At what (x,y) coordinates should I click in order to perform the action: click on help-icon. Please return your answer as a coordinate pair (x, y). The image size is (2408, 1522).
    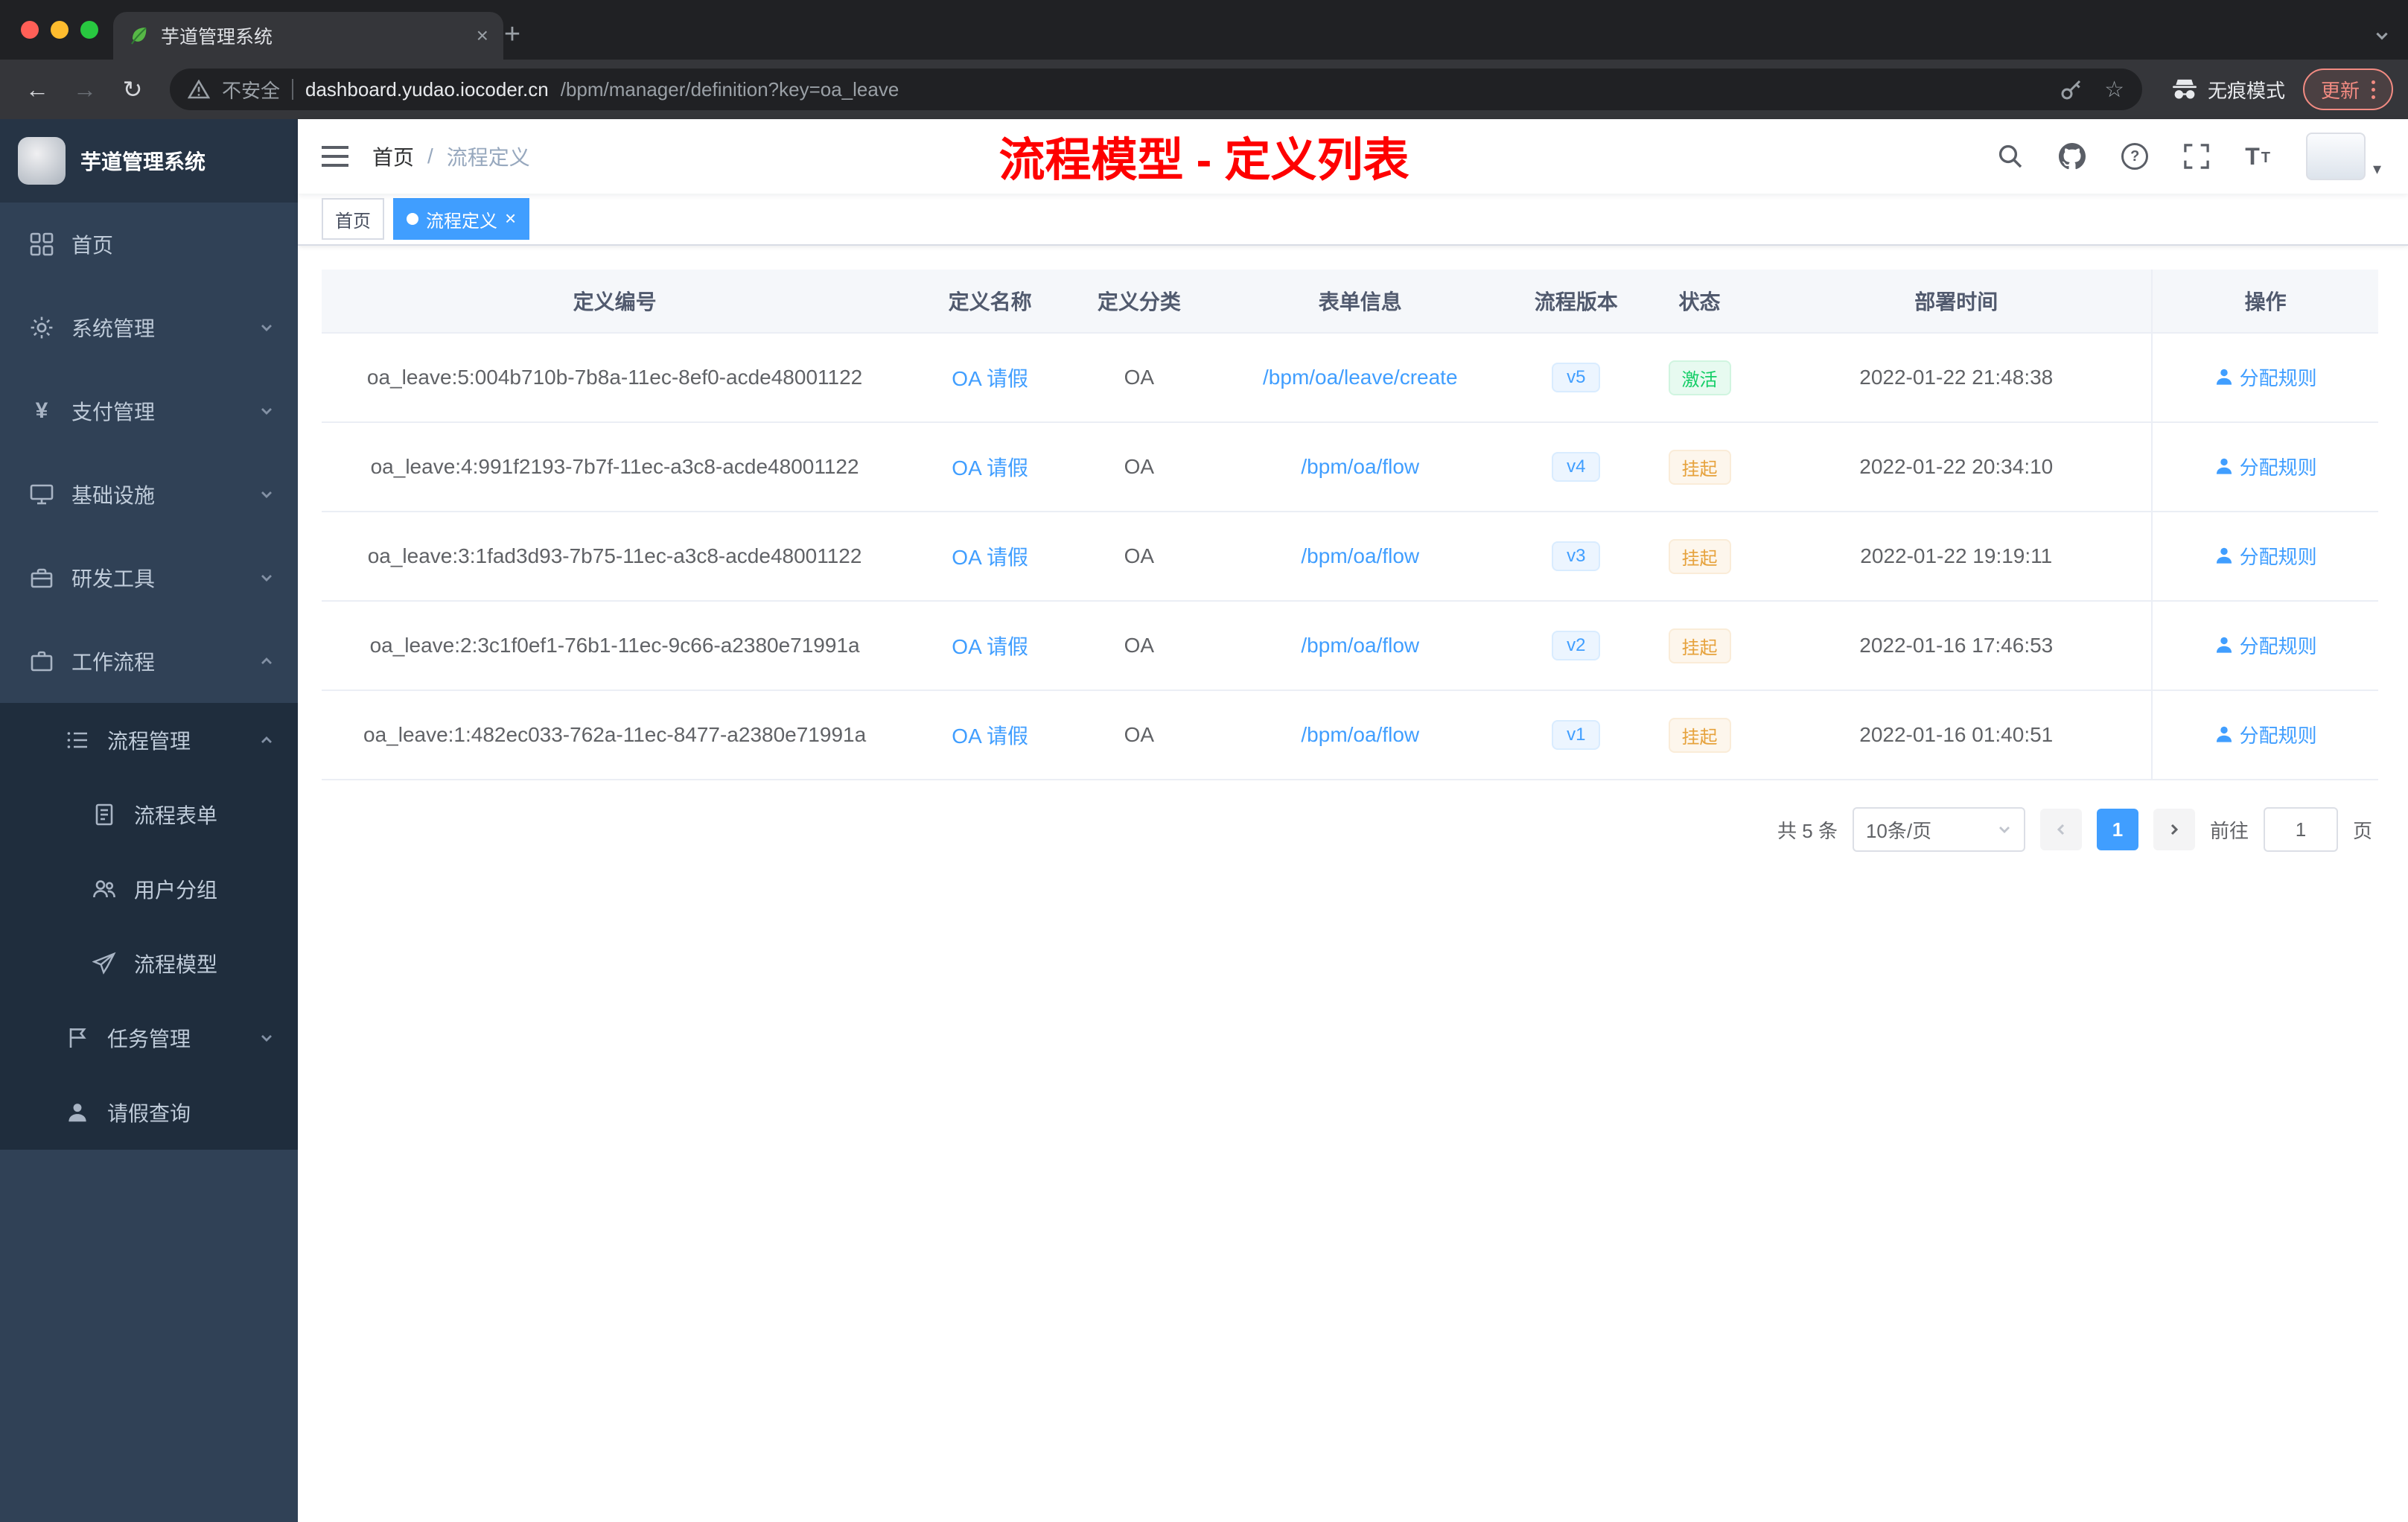
    Looking at the image, I should click on (2135, 156).